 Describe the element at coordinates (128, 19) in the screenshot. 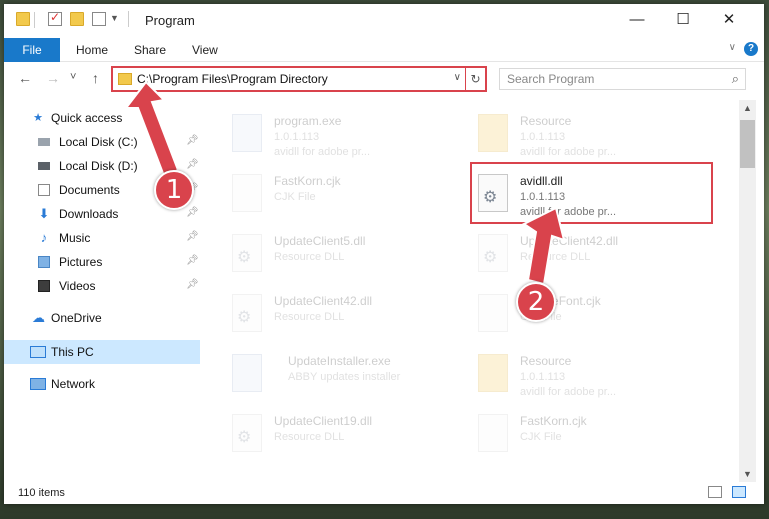

I see `title-divider` at that location.